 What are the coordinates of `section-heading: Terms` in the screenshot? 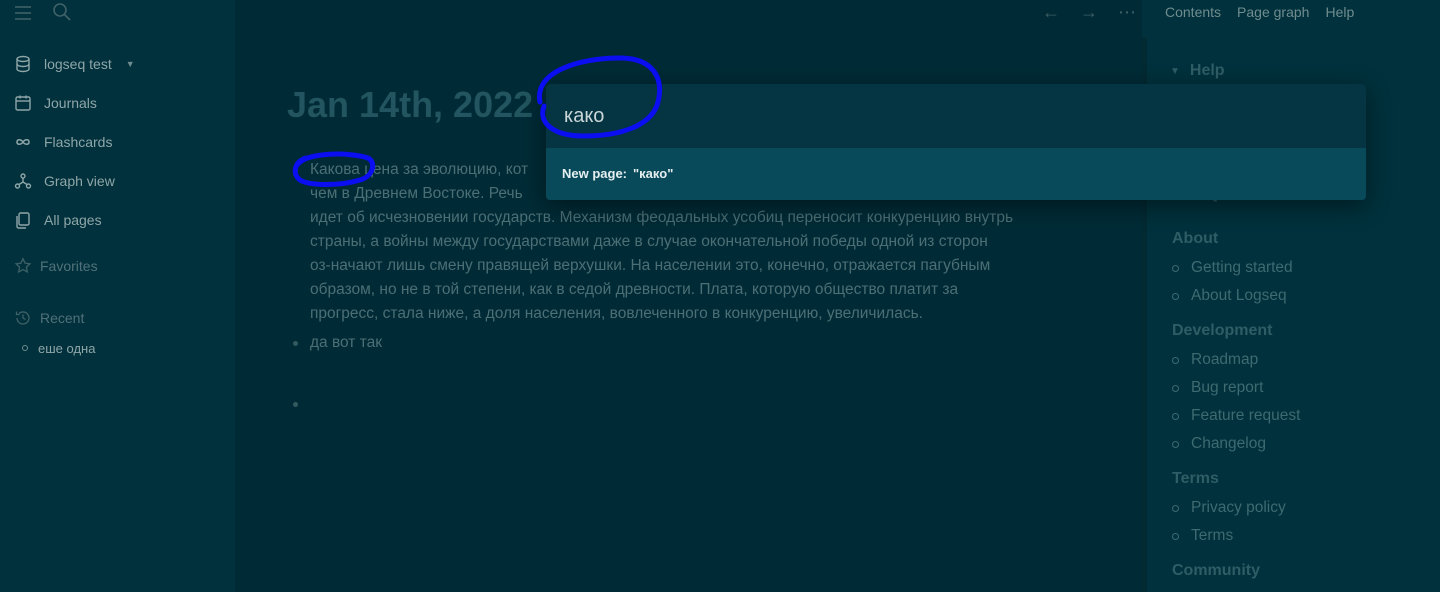 It's located at (1195, 478).